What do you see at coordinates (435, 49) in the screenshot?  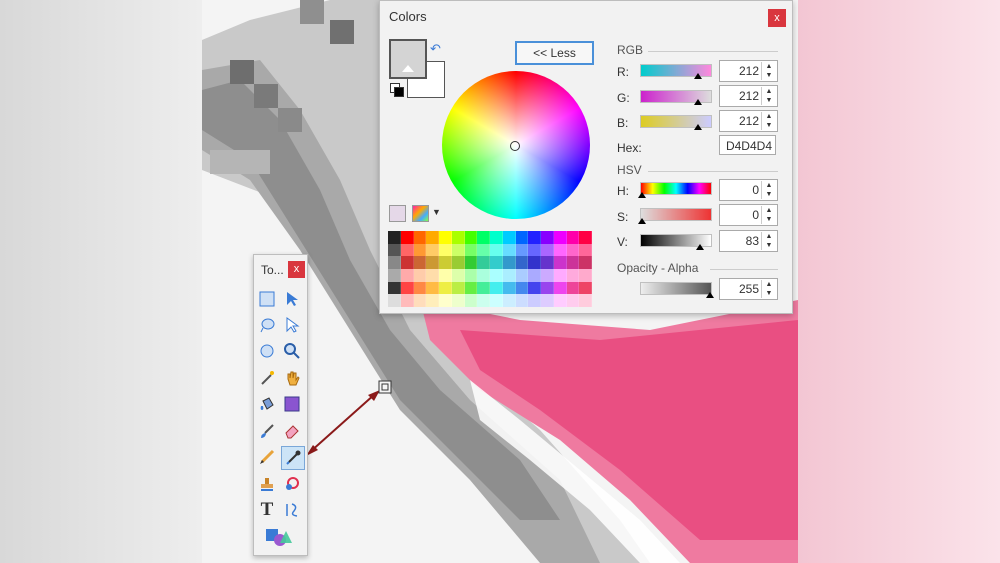 I see `swap-colors-icon: ↶` at bounding box center [435, 49].